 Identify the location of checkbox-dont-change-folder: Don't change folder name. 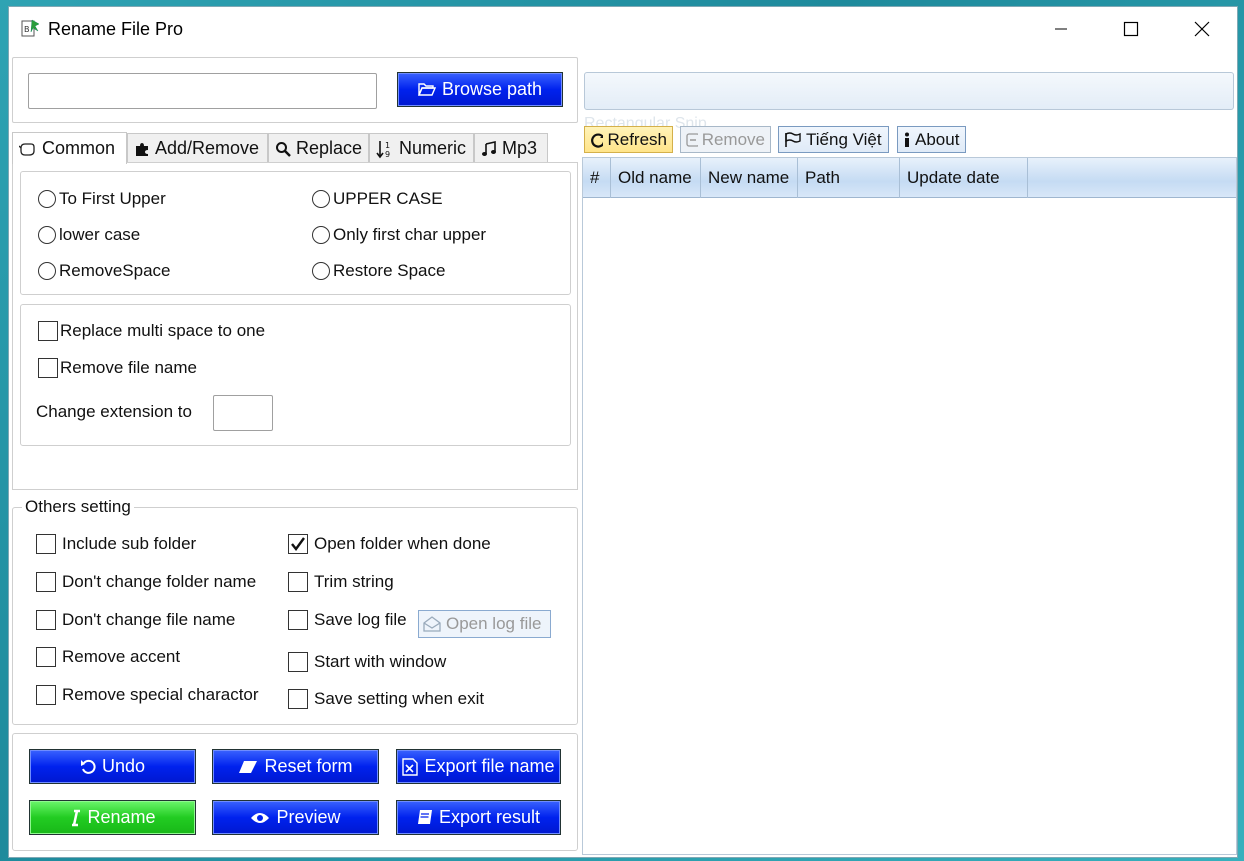
(146, 582).